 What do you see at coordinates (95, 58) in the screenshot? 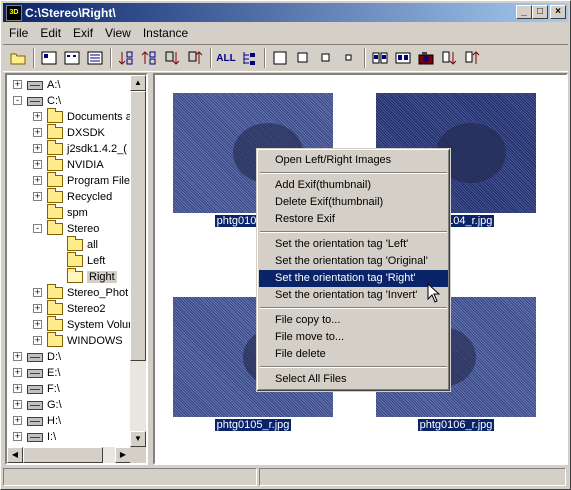
I see `details-view-button` at bounding box center [95, 58].